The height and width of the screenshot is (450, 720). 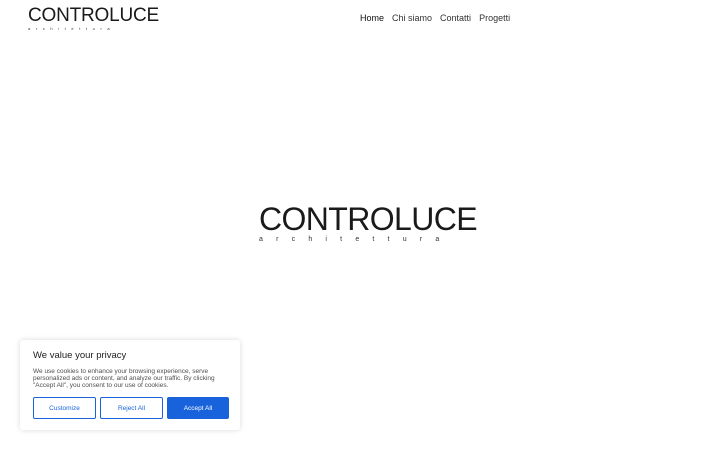 I want to click on header-logo-word: CONTROLUCE, so click(x=94, y=15).